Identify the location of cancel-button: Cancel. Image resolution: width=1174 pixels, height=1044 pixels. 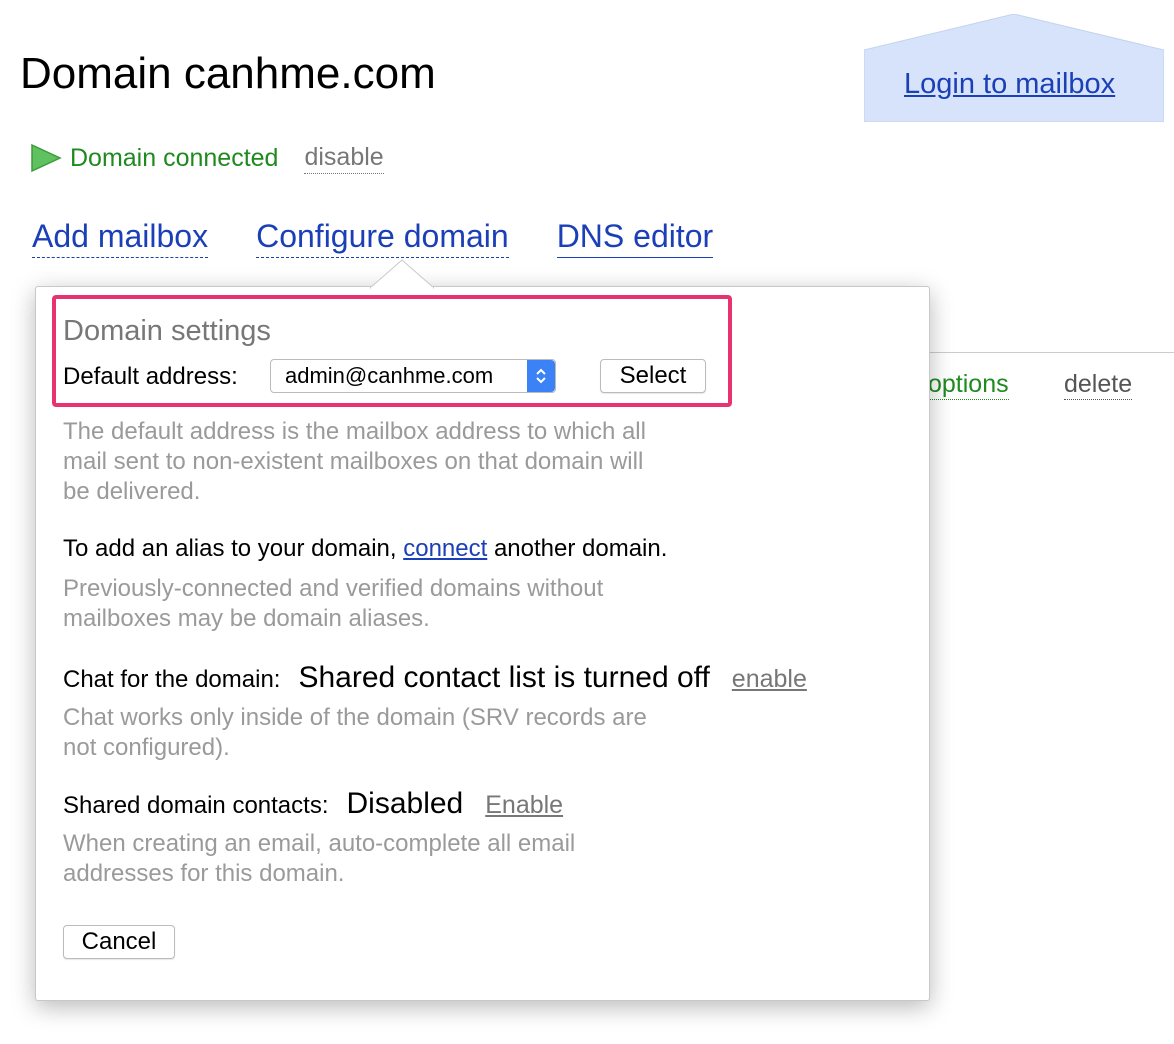
(119, 942).